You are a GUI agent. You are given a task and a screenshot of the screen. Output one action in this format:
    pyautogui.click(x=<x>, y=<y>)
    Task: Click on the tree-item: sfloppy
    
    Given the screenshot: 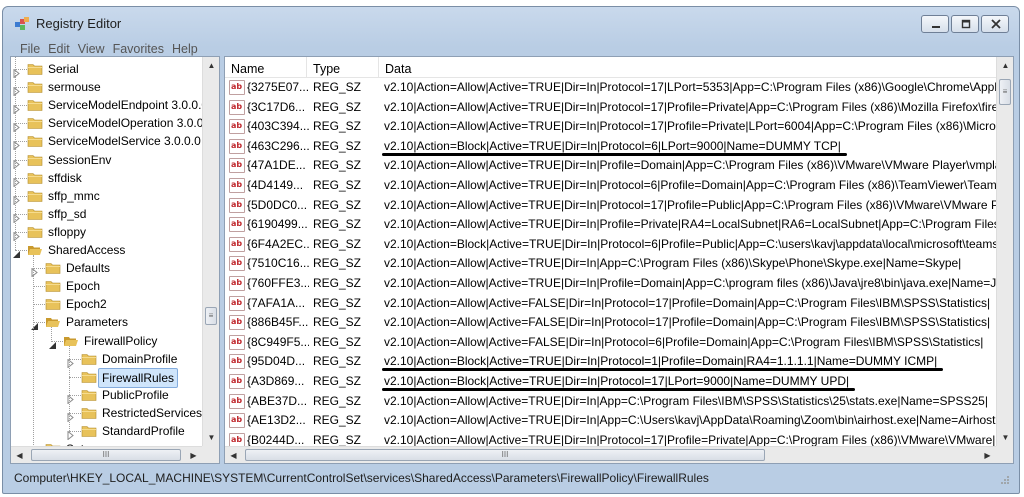 What is the action you would take?
    pyautogui.click(x=106, y=232)
    